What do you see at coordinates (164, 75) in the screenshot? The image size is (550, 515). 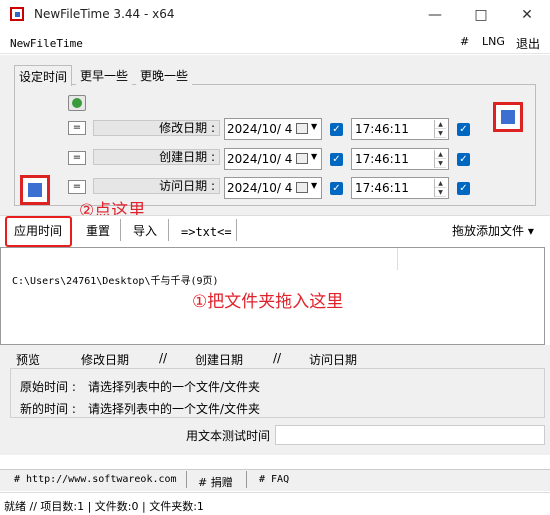 I see `tab-later: 更晚一些` at bounding box center [164, 75].